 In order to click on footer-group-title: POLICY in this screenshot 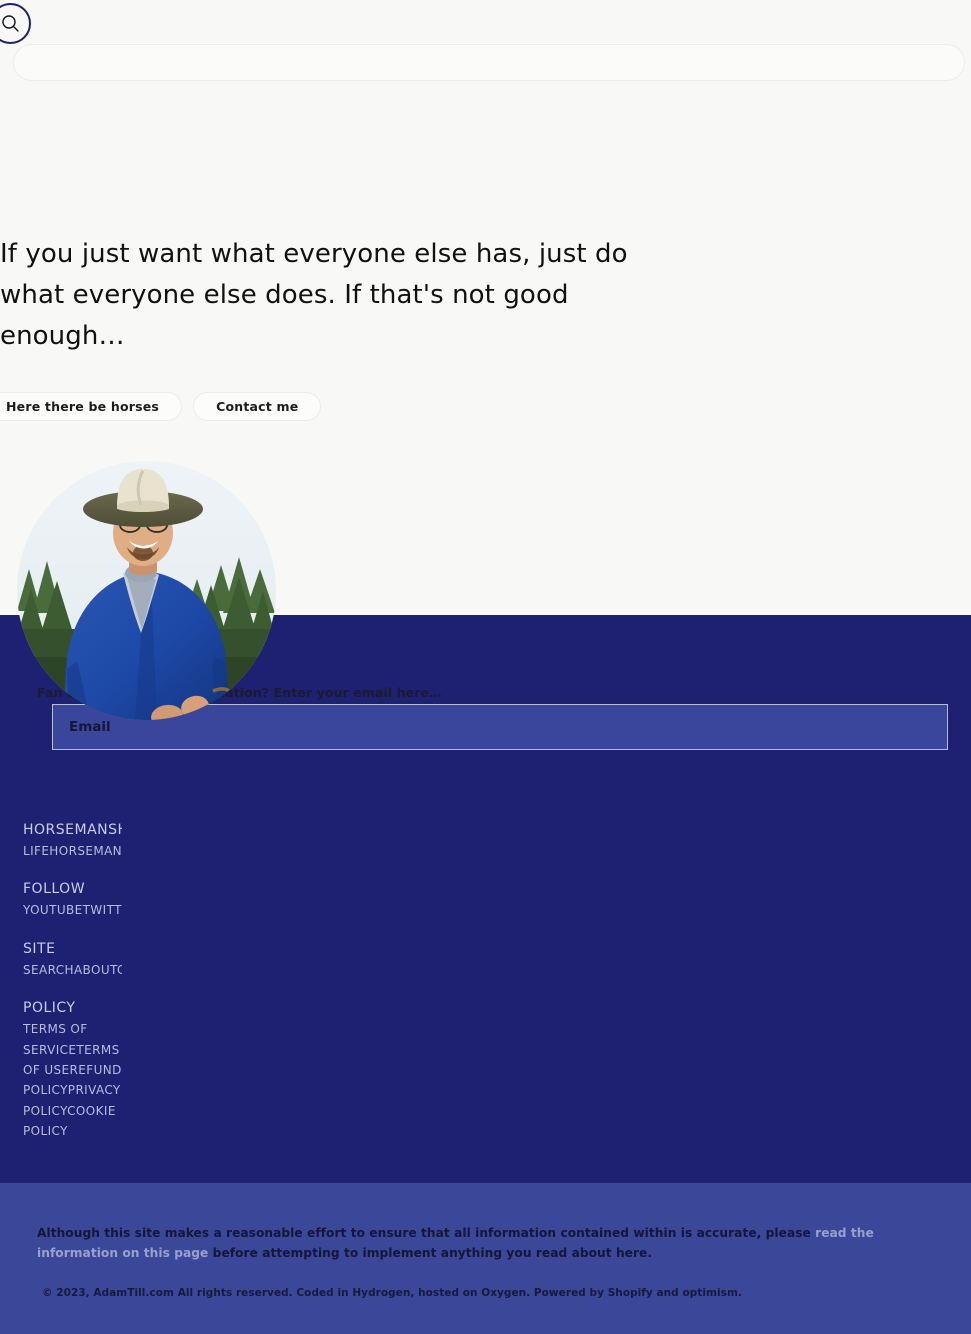, I will do `click(49, 1008)`.